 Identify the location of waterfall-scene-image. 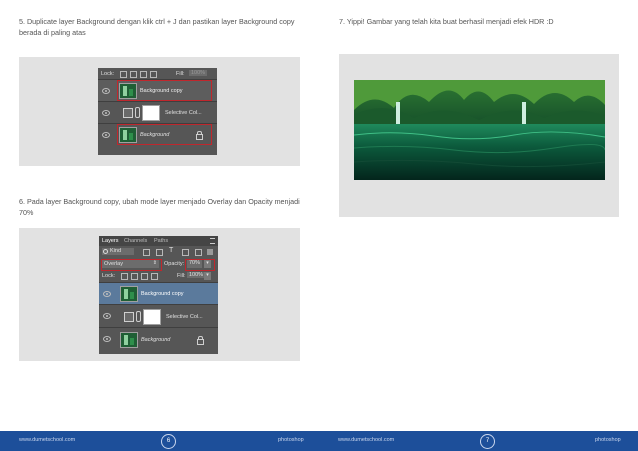
(479, 130).